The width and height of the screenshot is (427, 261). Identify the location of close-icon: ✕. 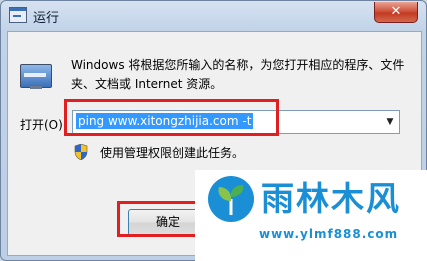
(396, 11).